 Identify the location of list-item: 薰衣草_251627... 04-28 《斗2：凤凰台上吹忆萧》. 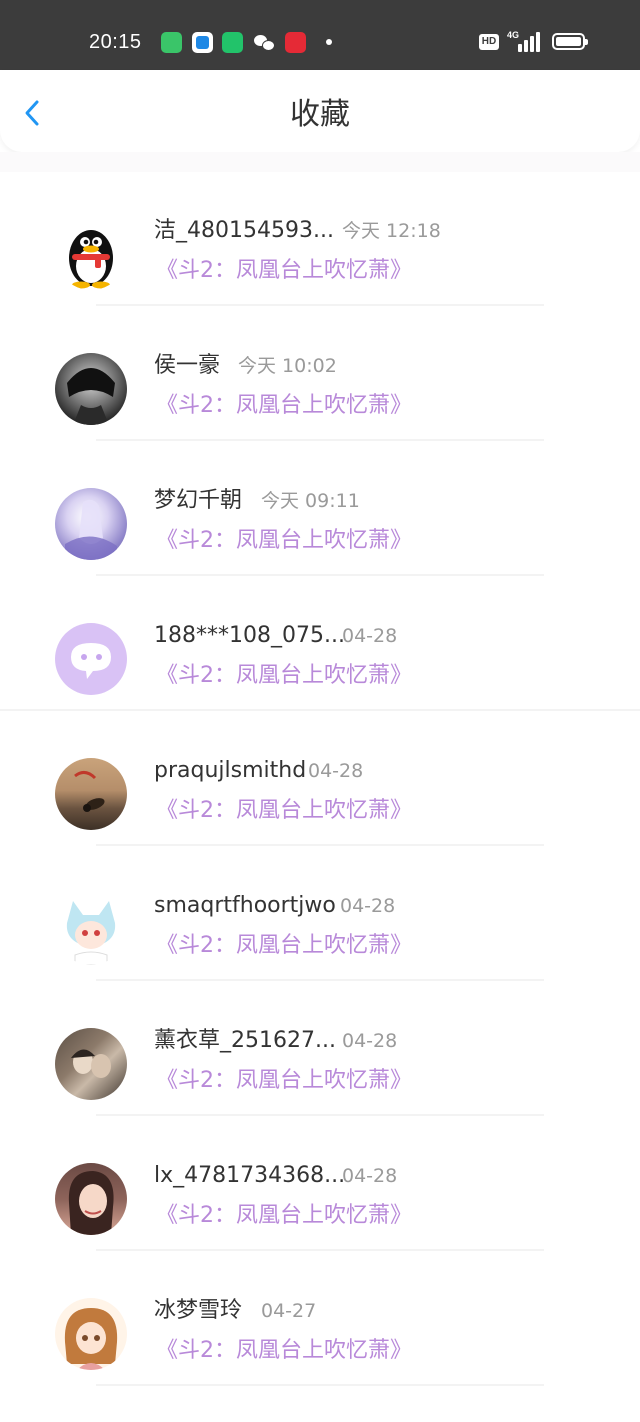
(320, 1049).